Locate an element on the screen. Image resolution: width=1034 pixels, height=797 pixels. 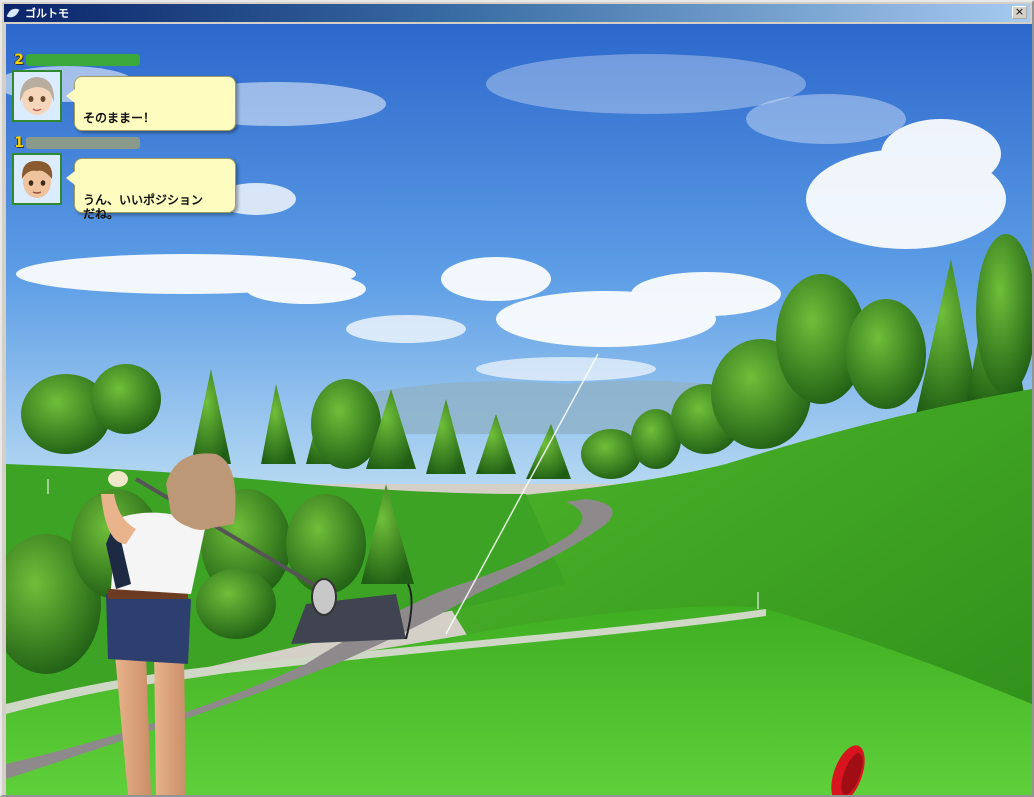
female-avatar-icon is located at coordinates (37, 96).